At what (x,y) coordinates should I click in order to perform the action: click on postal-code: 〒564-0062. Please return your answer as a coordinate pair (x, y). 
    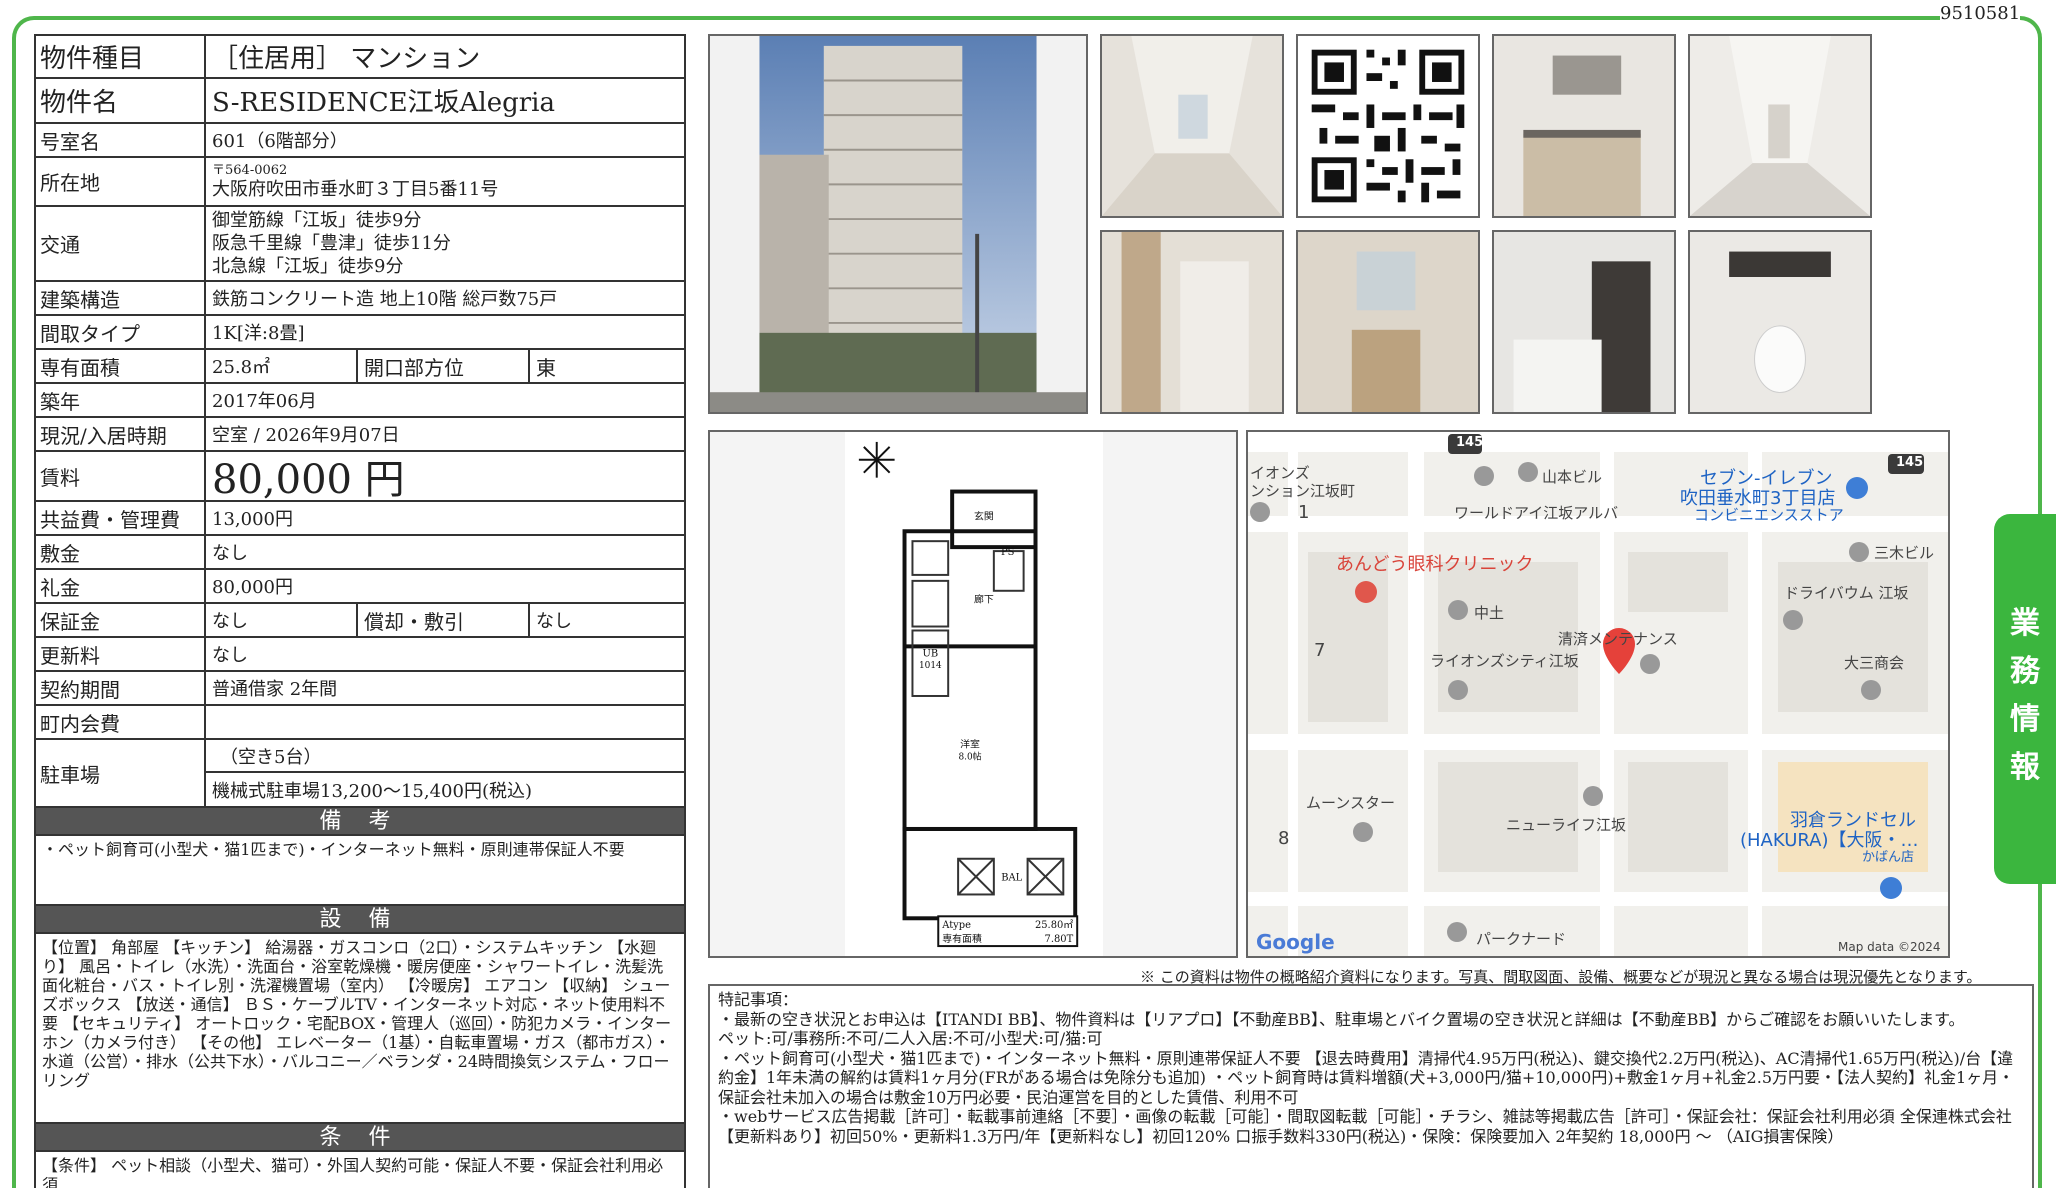
    Looking at the image, I should click on (250, 170).